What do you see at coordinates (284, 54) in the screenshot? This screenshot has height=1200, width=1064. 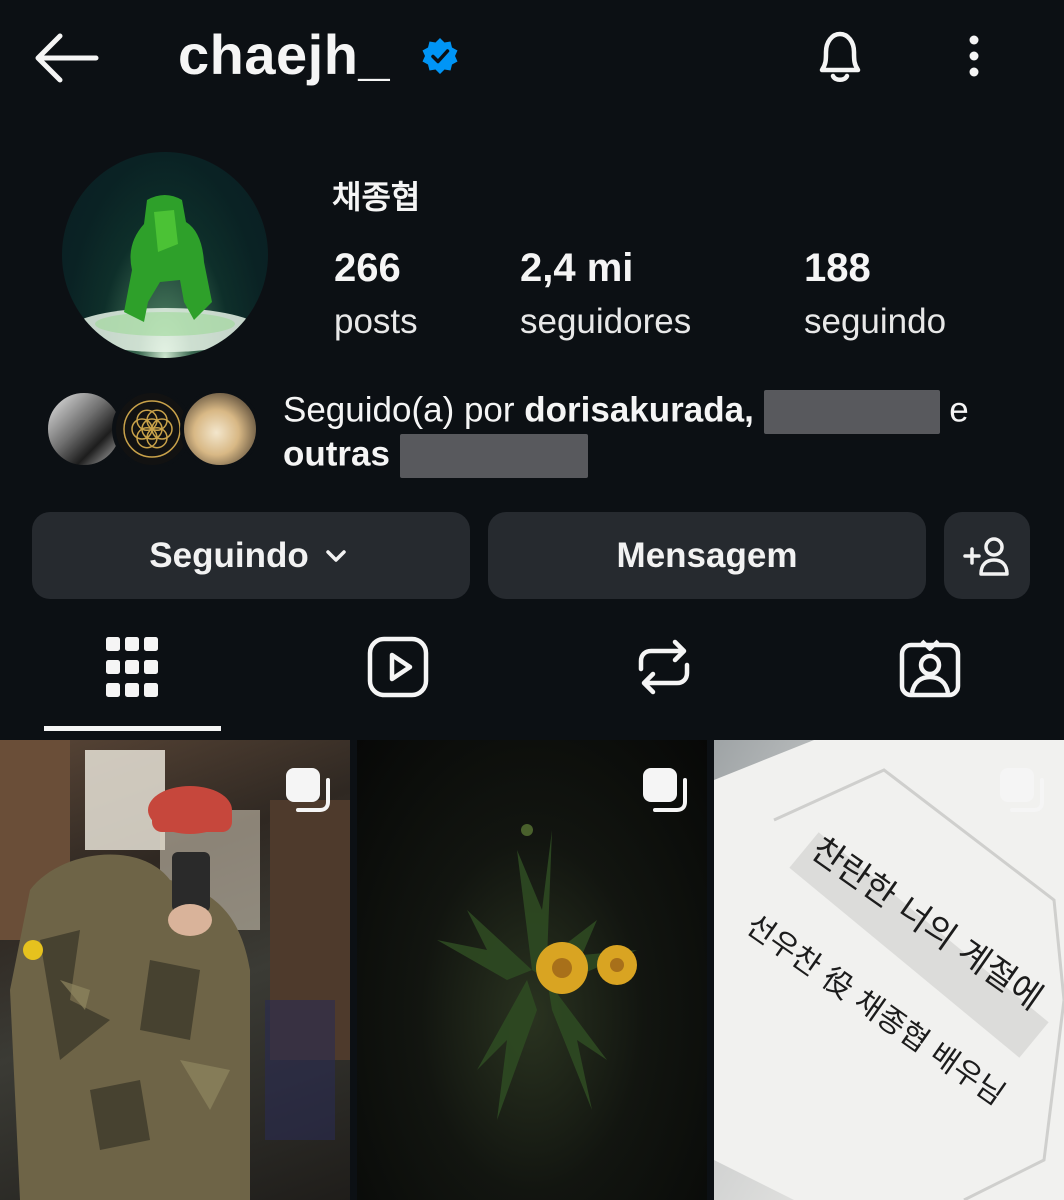 I see `profile-username: chaejh_` at bounding box center [284, 54].